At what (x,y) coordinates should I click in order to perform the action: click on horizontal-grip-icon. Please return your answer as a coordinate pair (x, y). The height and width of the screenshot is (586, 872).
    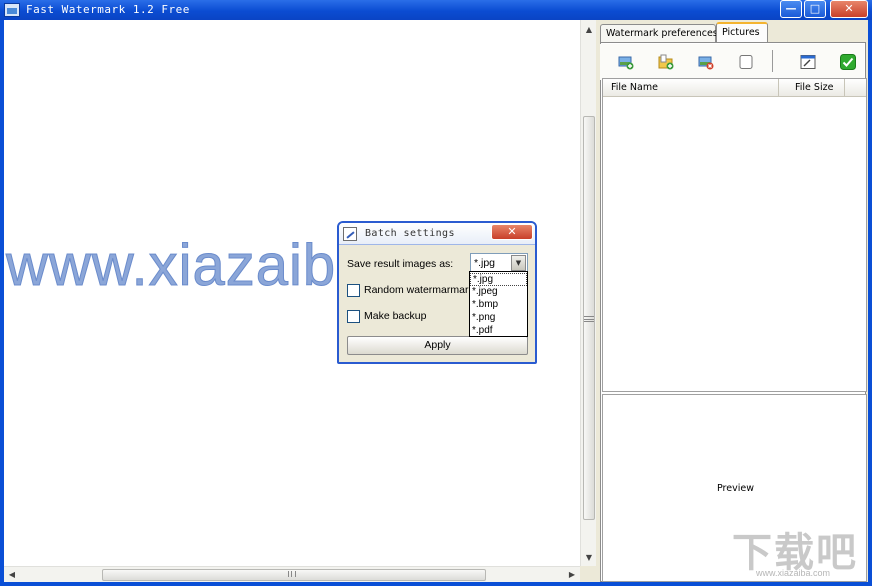
    Looking at the image, I should click on (292, 574).